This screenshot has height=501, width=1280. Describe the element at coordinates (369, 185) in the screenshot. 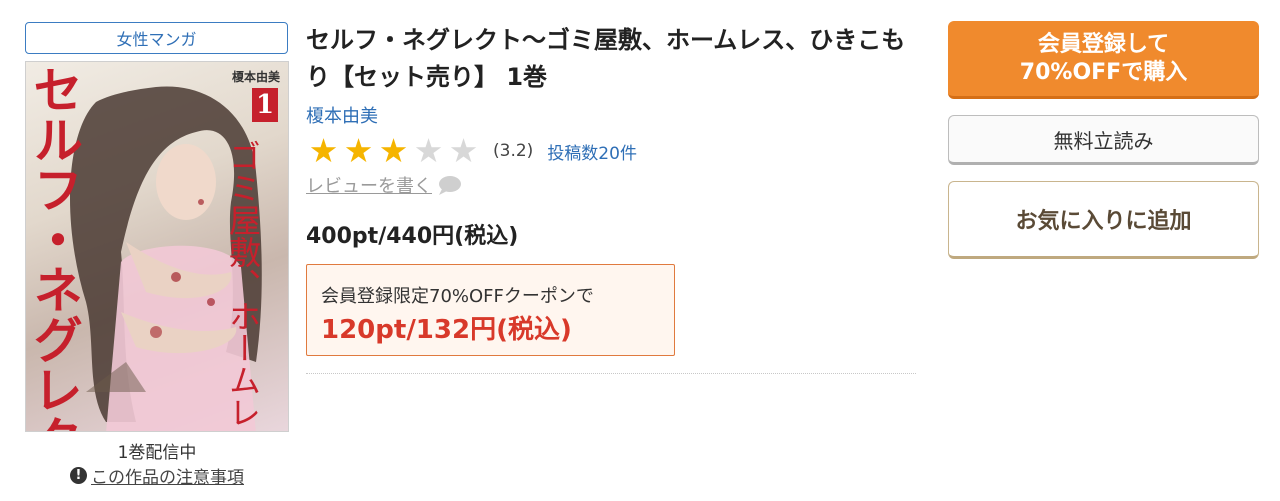

I see `write-review-label: レビューを書く` at that location.